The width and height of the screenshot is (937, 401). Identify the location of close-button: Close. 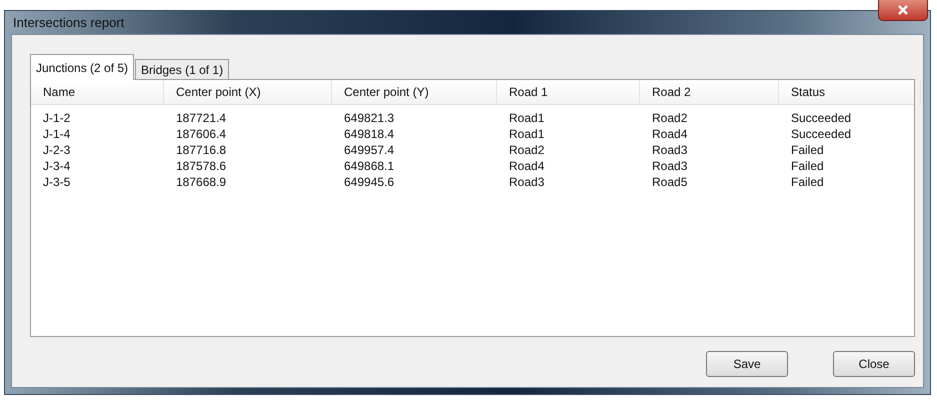
(874, 364).